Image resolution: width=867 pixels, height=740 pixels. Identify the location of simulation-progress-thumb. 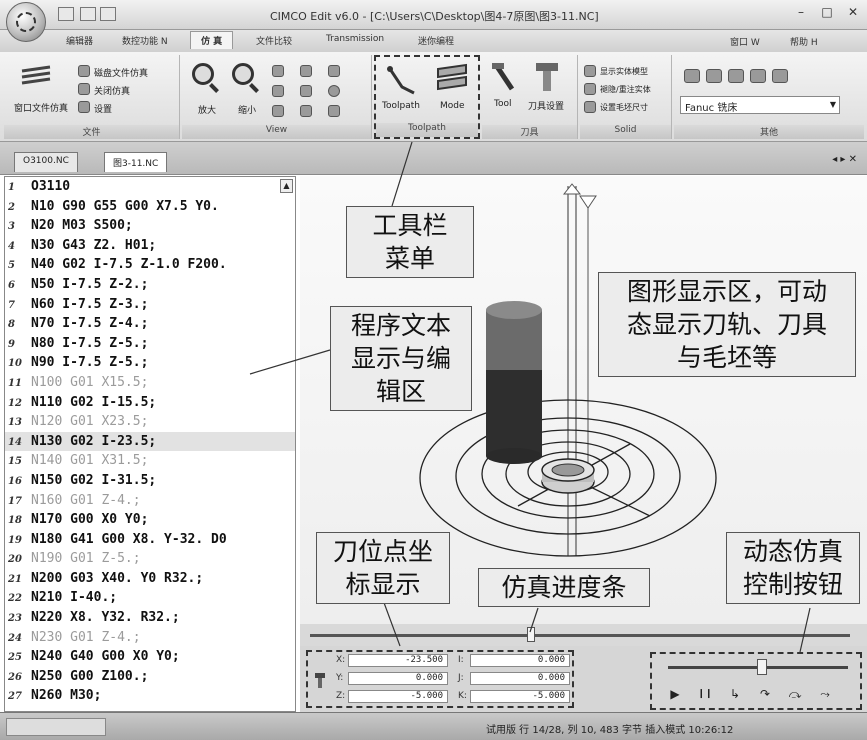
(531, 634).